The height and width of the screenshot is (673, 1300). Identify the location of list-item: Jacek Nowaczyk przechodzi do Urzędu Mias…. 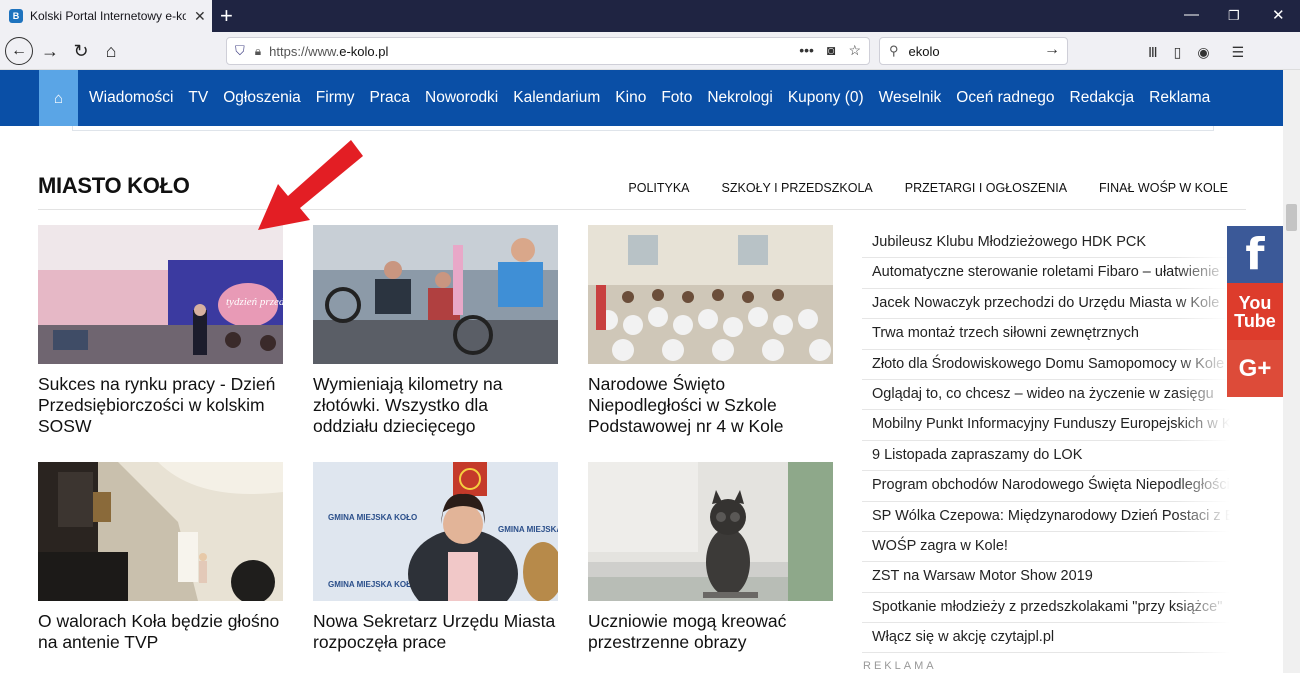
(1046, 304).